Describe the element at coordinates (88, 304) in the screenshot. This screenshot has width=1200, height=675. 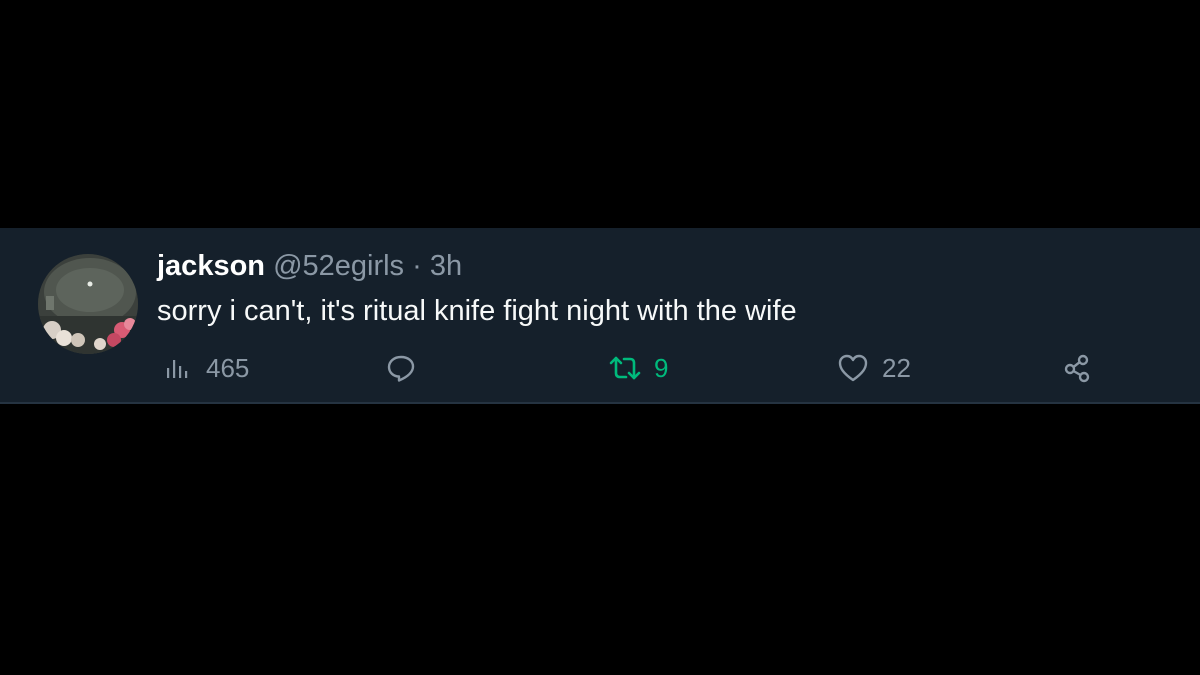
I see `avatar` at that location.